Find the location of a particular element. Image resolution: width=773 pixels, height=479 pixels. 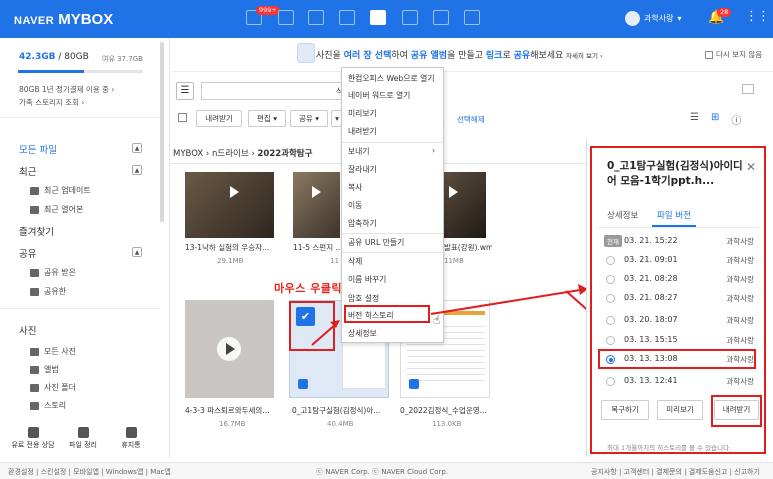

version-date: 03. 21. 08:27 is located at coordinates (651, 297).